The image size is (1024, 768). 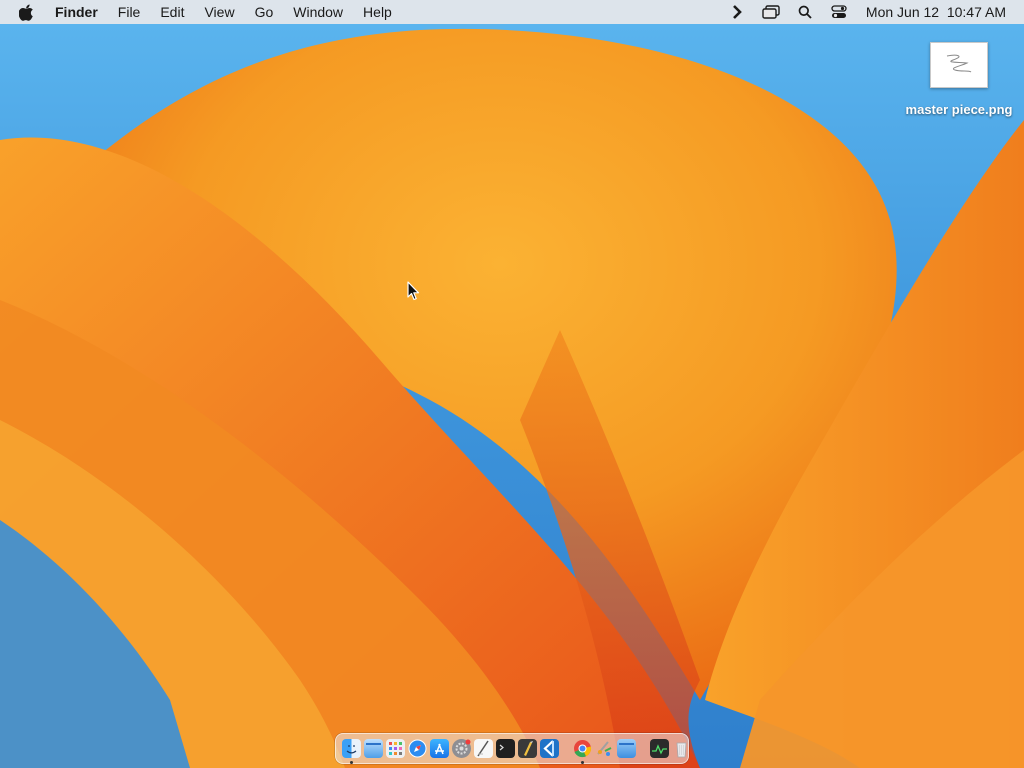 I want to click on chrome-icon, so click(x=582, y=751).